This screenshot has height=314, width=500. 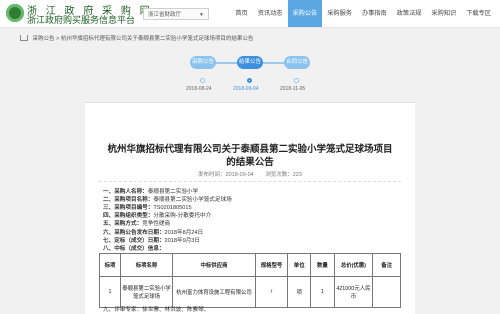 What do you see at coordinates (305, 13) in the screenshot?
I see `nav-item-announcements: 采购公告` at bounding box center [305, 13].